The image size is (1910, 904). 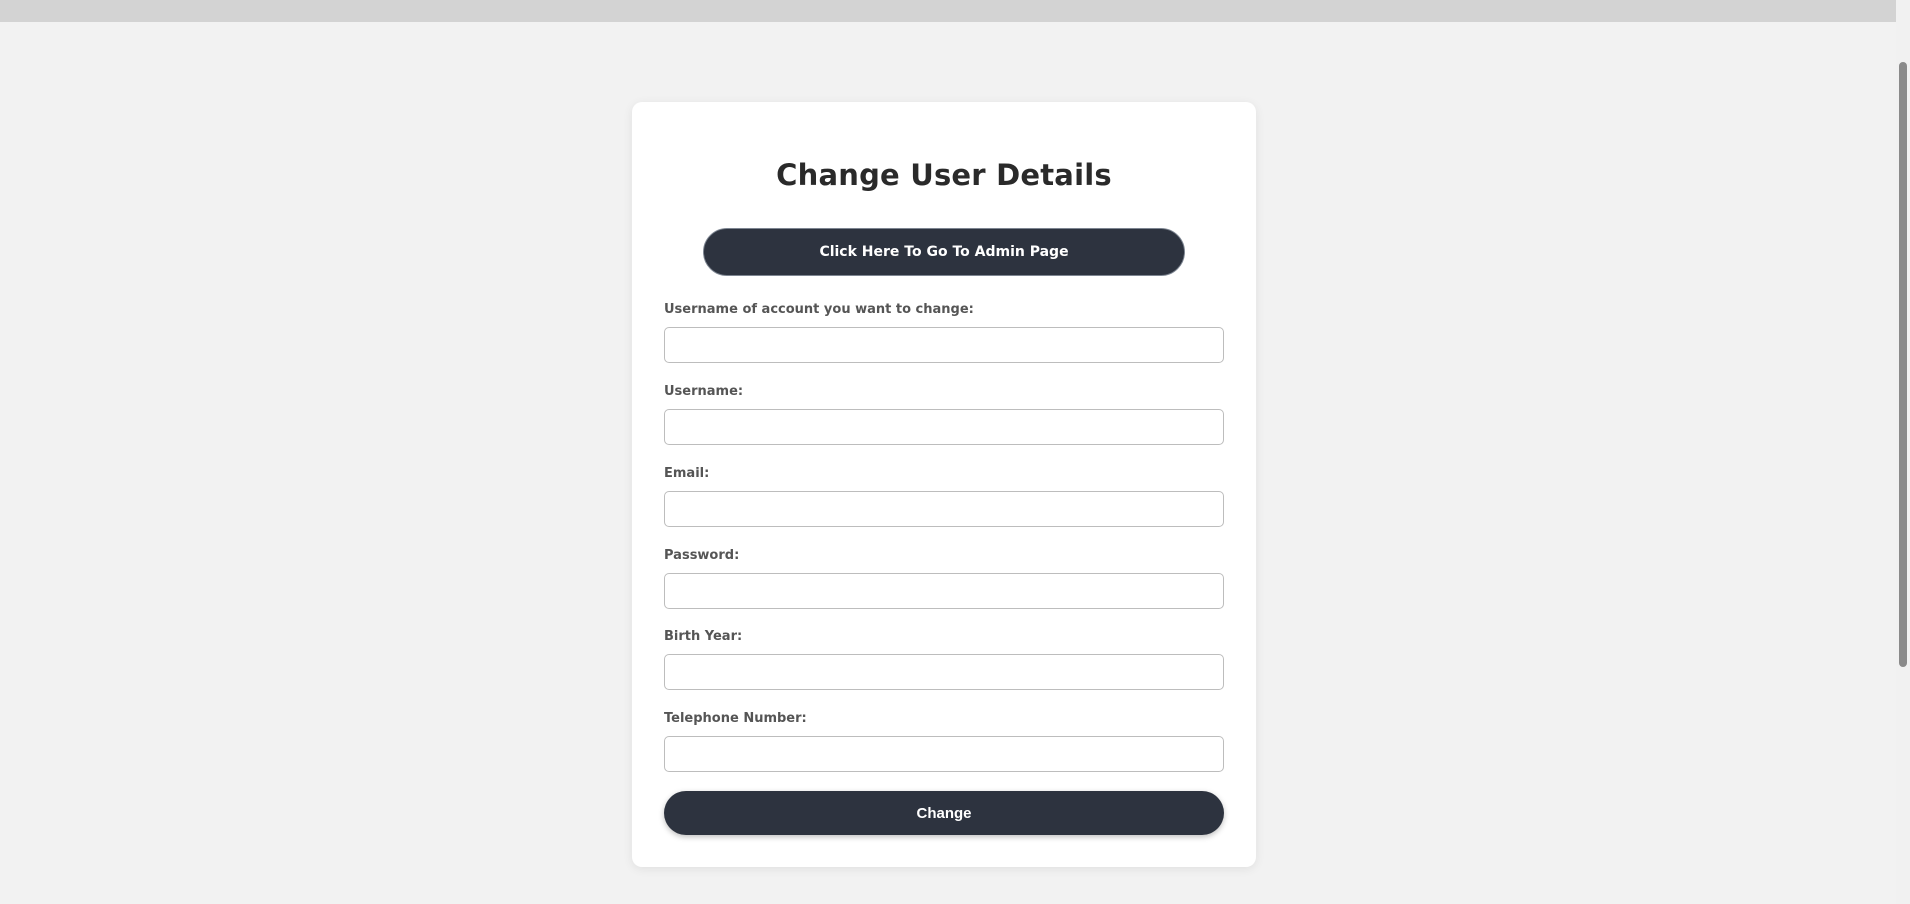 I want to click on scrollbar-thumb, so click(x=1903, y=364).